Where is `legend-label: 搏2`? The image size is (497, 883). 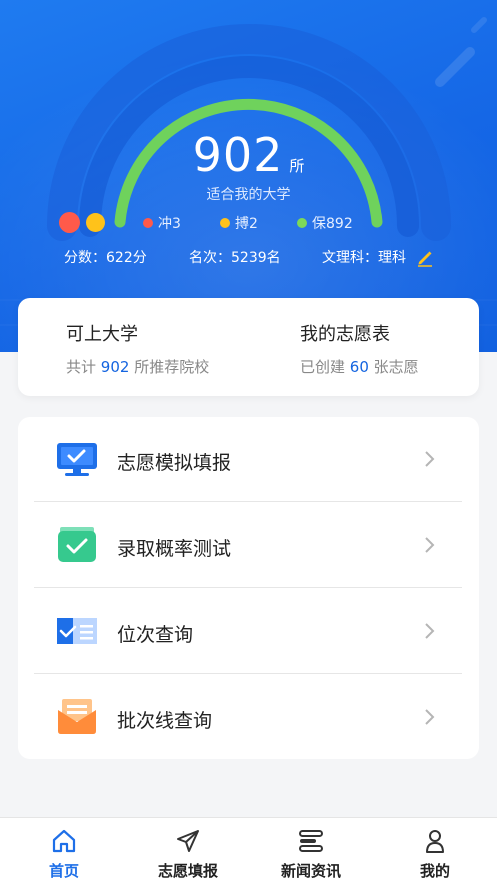
legend-label: 搏2 is located at coordinates (246, 224).